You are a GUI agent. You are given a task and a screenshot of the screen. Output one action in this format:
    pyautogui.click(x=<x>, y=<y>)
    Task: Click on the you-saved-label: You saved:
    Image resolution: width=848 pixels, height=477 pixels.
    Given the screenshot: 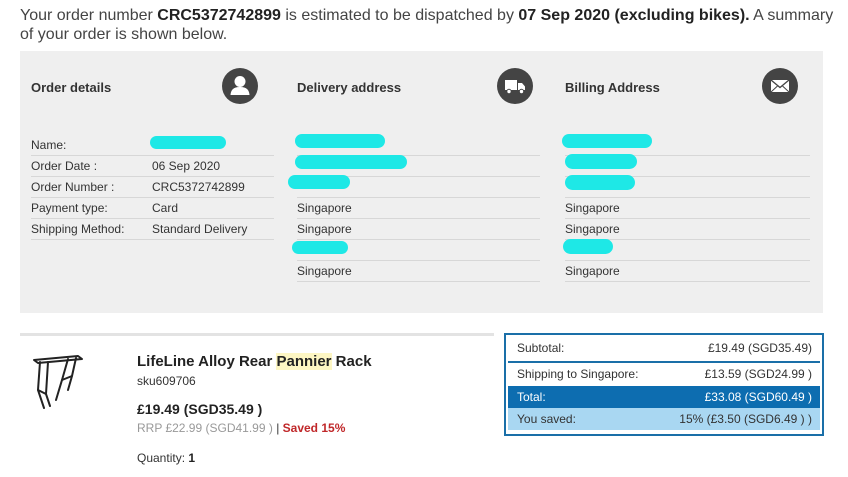 What is the action you would take?
    pyautogui.click(x=546, y=419)
    